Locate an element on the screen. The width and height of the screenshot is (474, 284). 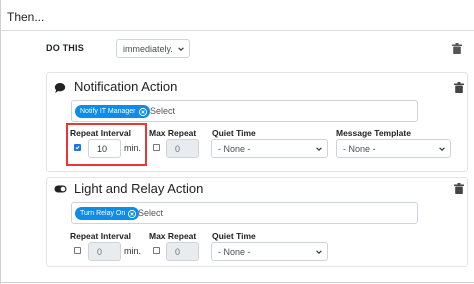
notification-action-title: Notification Action is located at coordinates (126, 86).